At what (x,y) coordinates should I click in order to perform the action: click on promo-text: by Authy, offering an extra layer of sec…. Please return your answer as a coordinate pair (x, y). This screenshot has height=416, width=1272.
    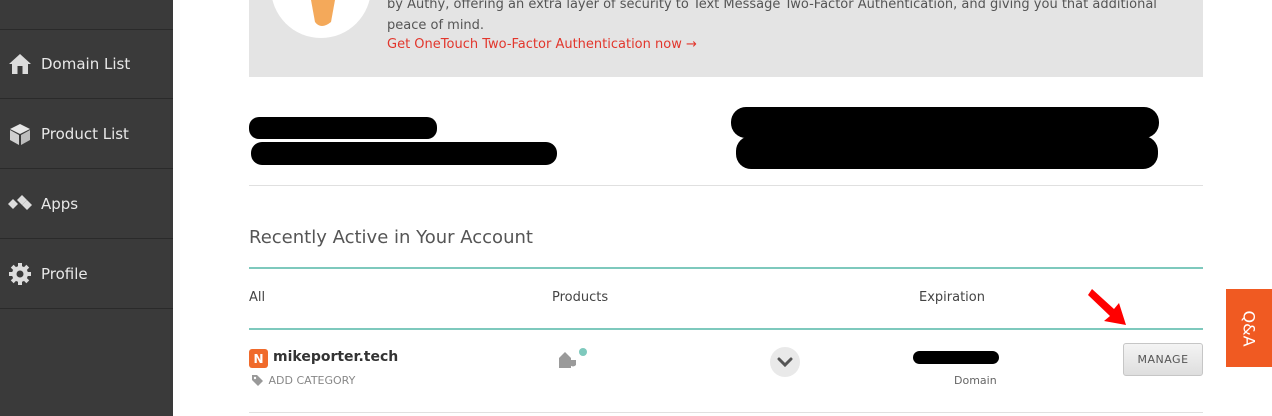
    Looking at the image, I should click on (772, 16).